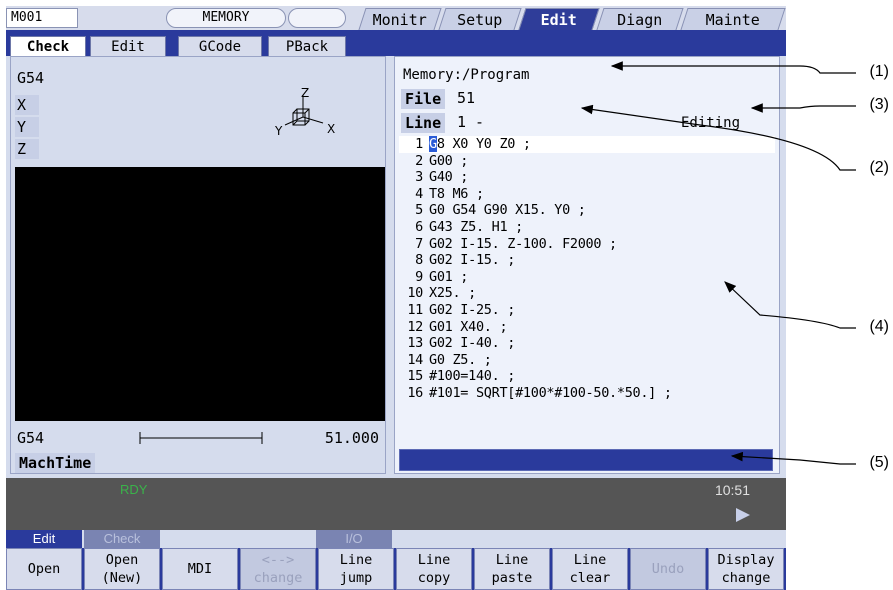  I want to click on subtab-gcode: GCode, so click(220, 46).